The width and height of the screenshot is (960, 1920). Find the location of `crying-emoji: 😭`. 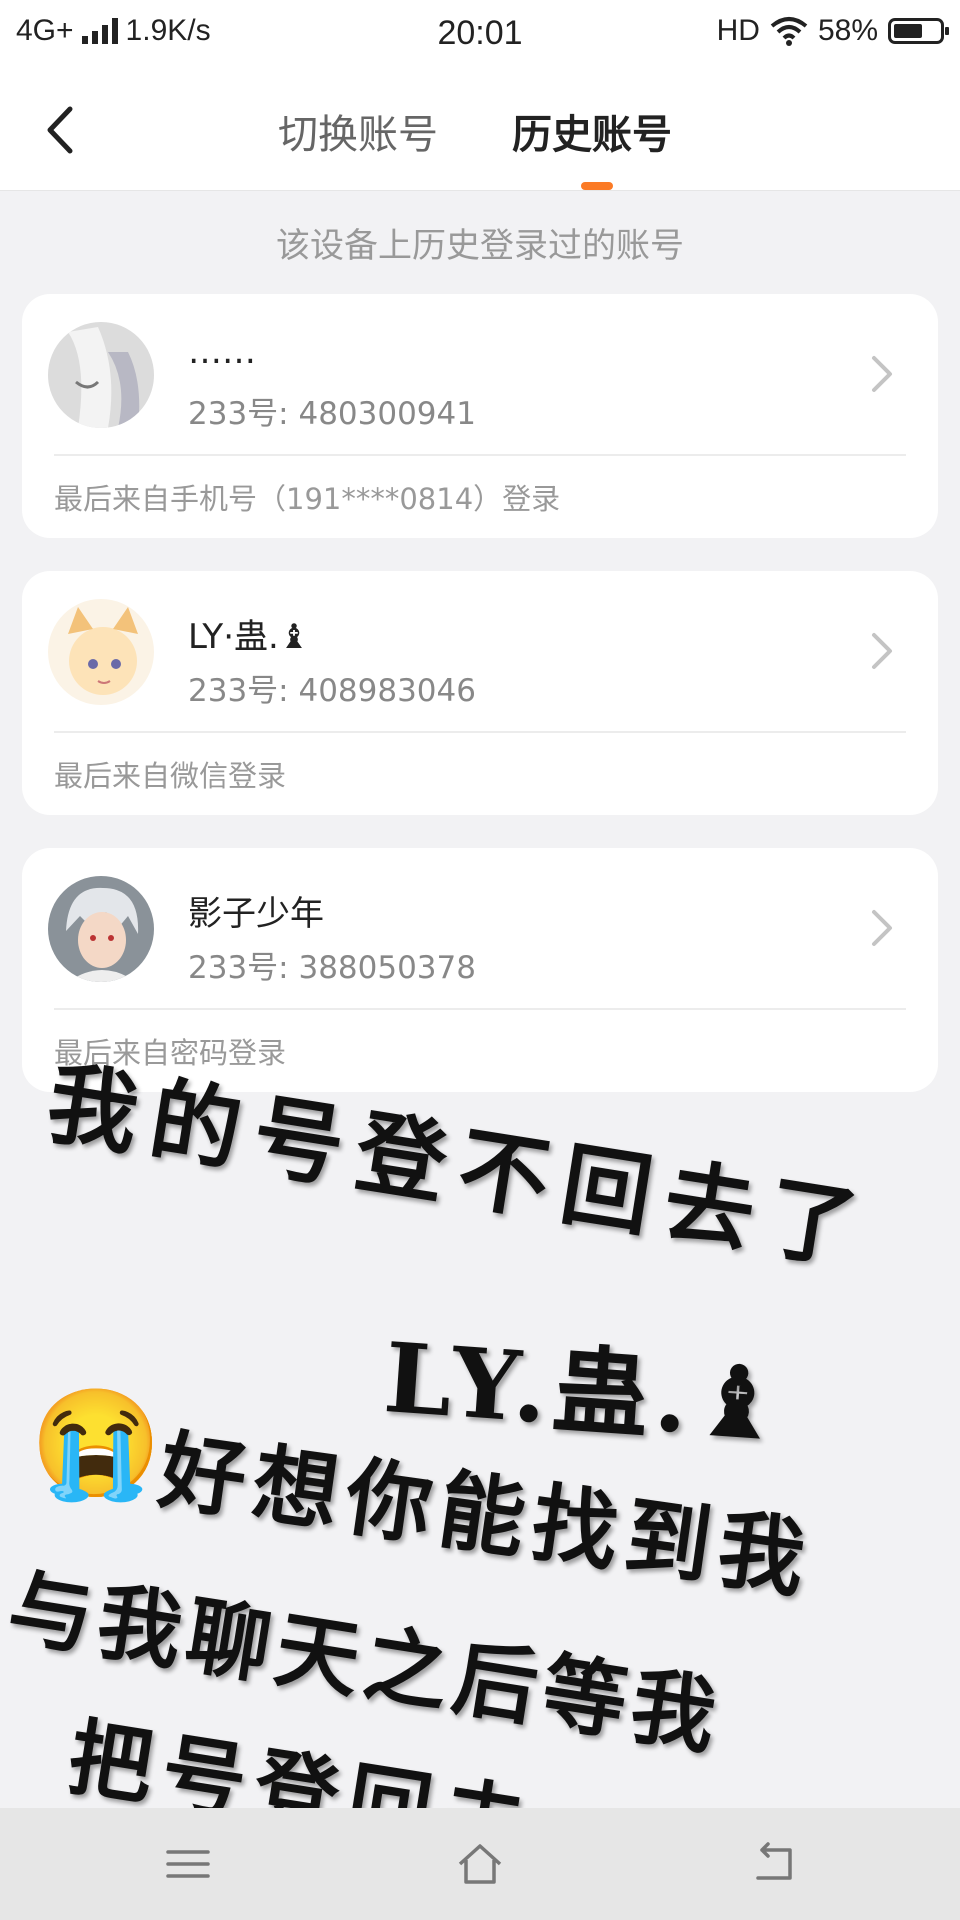

crying-emoji: 😭 is located at coordinates (96, 1442).